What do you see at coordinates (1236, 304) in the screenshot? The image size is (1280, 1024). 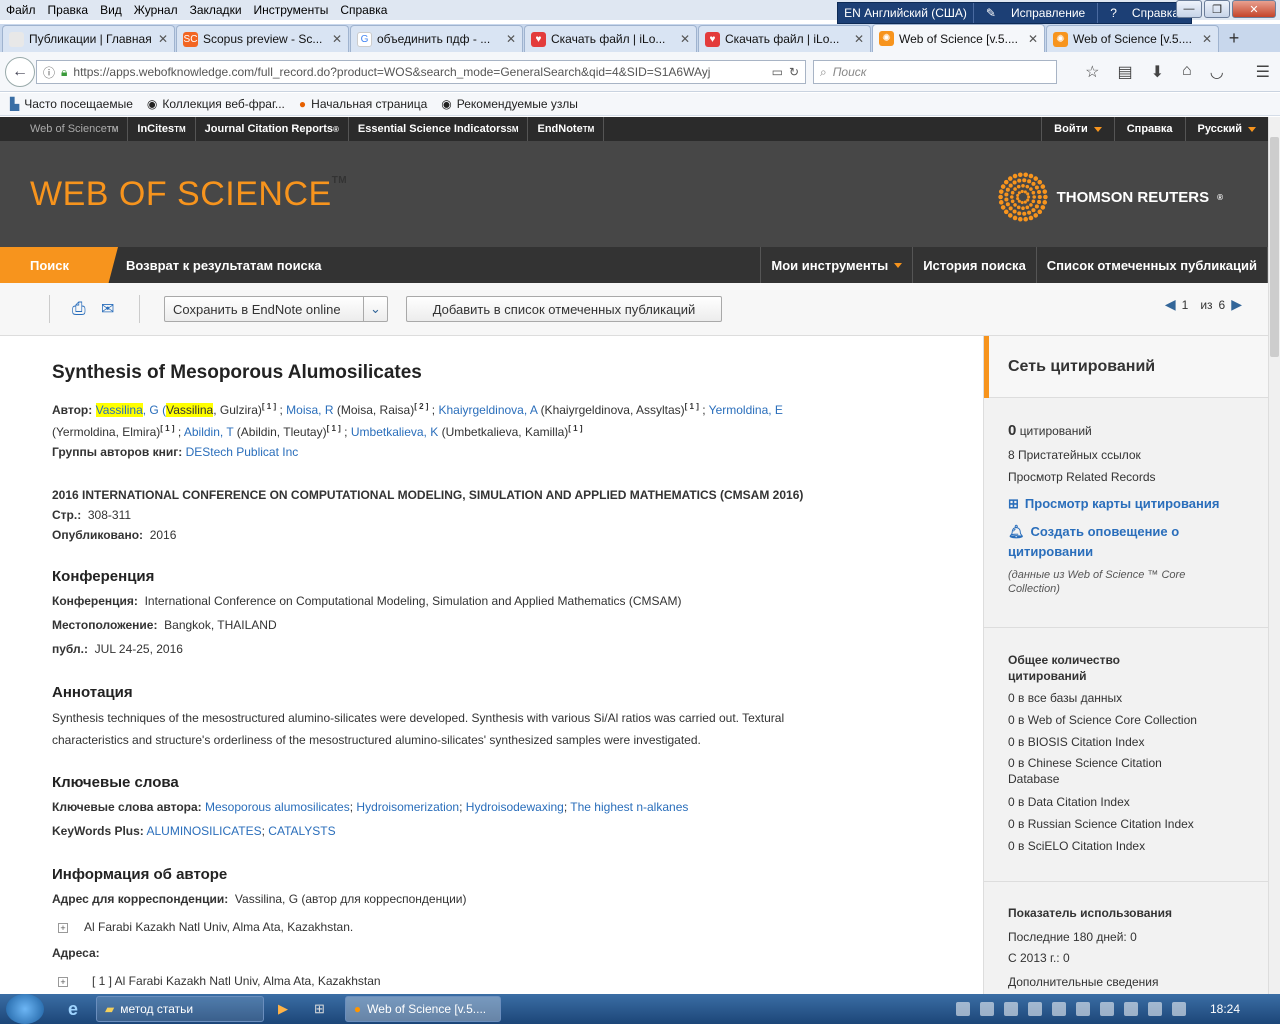 I see `next-record-icon: ▶` at bounding box center [1236, 304].